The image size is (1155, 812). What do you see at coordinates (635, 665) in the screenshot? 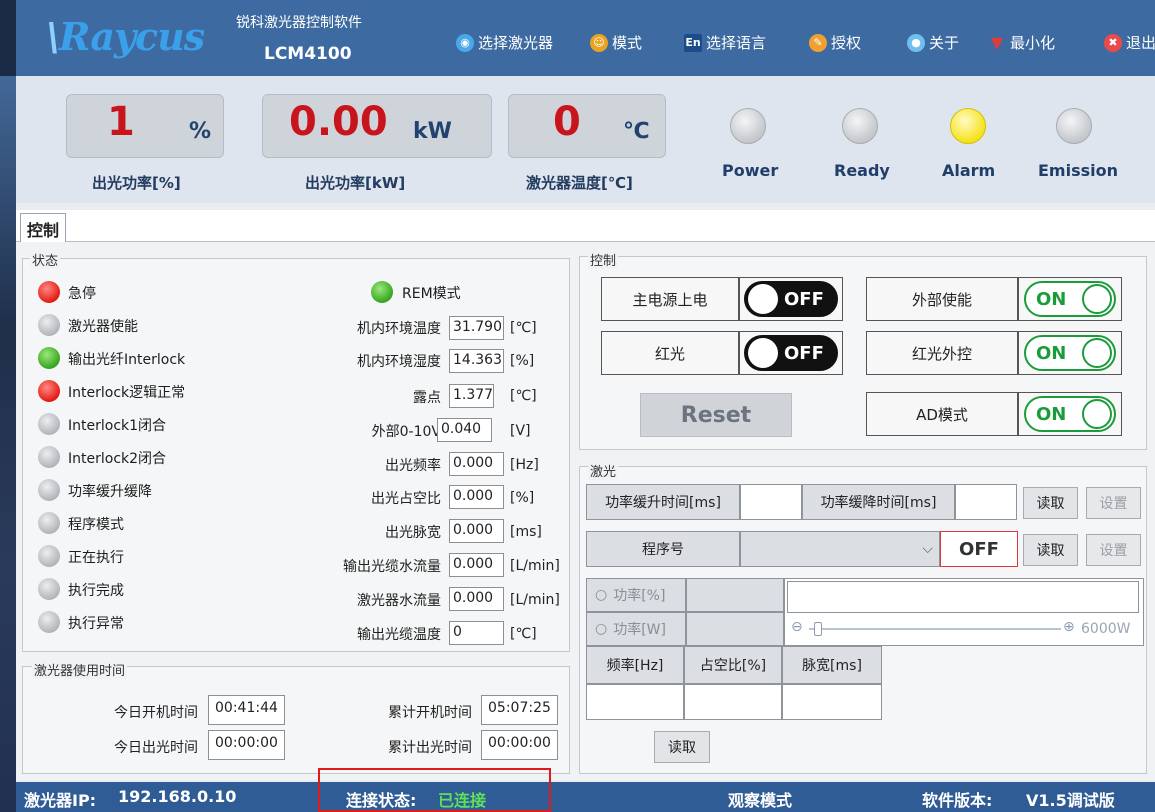
I see `frequency-header: 频率[Hz]` at bounding box center [635, 665].